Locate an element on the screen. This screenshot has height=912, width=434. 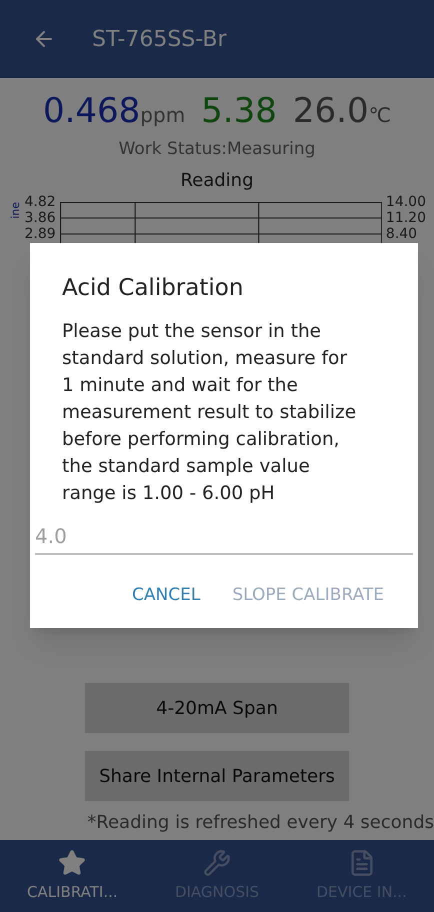
wrench-icon is located at coordinates (217, 862).